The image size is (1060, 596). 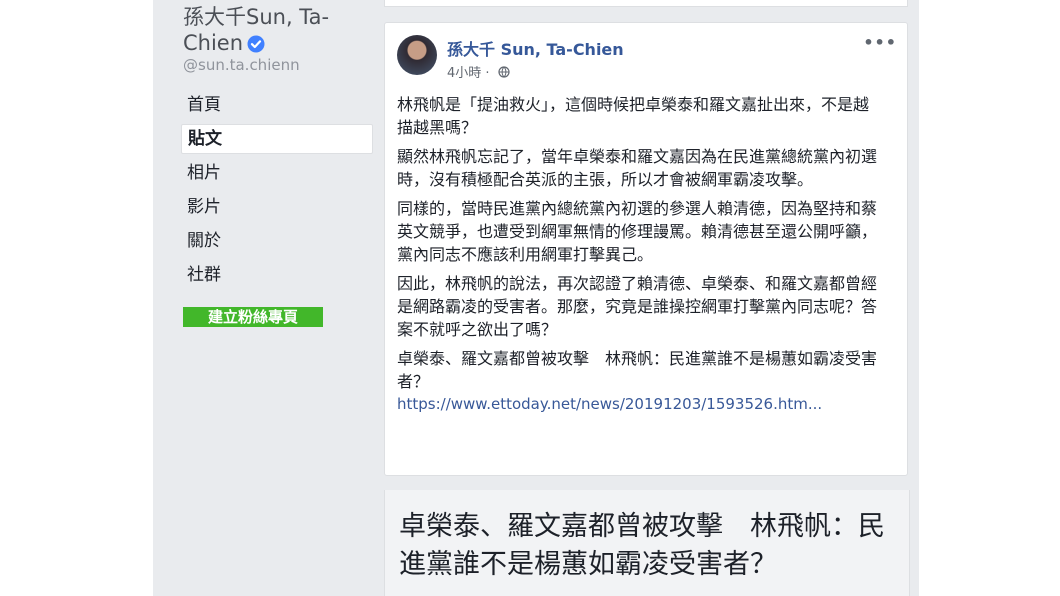 What do you see at coordinates (277, 207) in the screenshot?
I see `nav-item-videos: 影片` at bounding box center [277, 207].